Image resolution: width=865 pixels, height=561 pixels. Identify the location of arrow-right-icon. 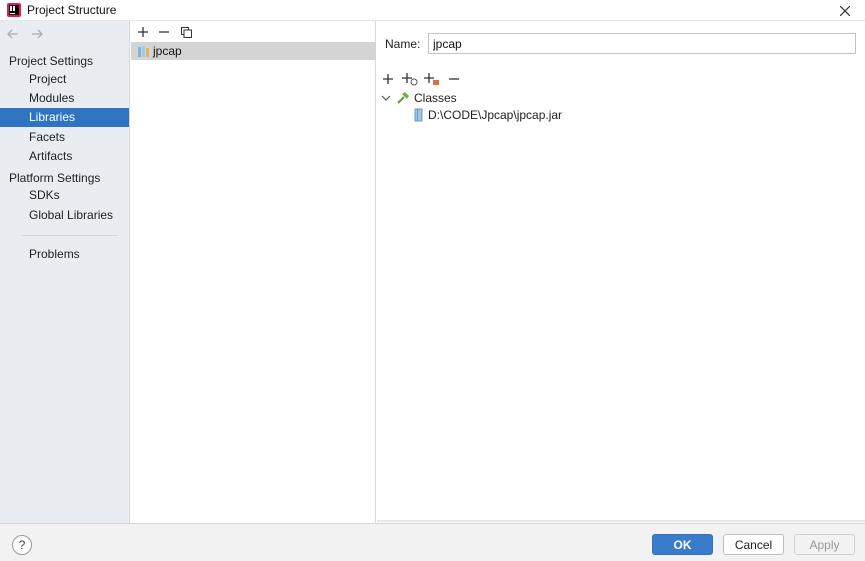
(37, 34).